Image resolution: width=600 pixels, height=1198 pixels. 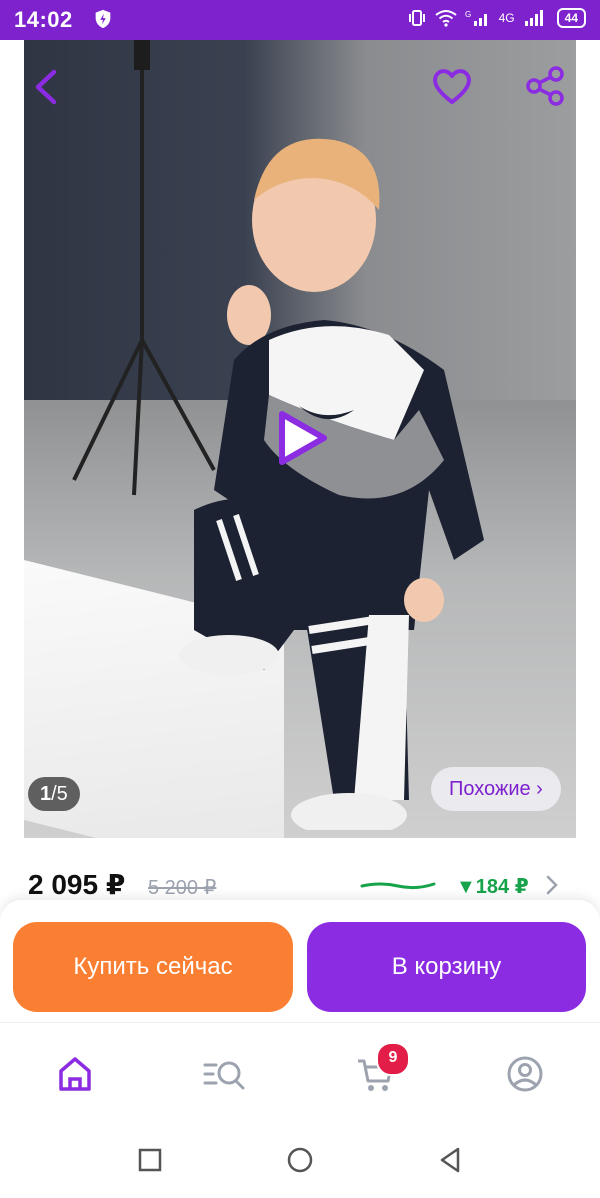 I want to click on similar-button: Похожие ›, so click(x=496, y=789).